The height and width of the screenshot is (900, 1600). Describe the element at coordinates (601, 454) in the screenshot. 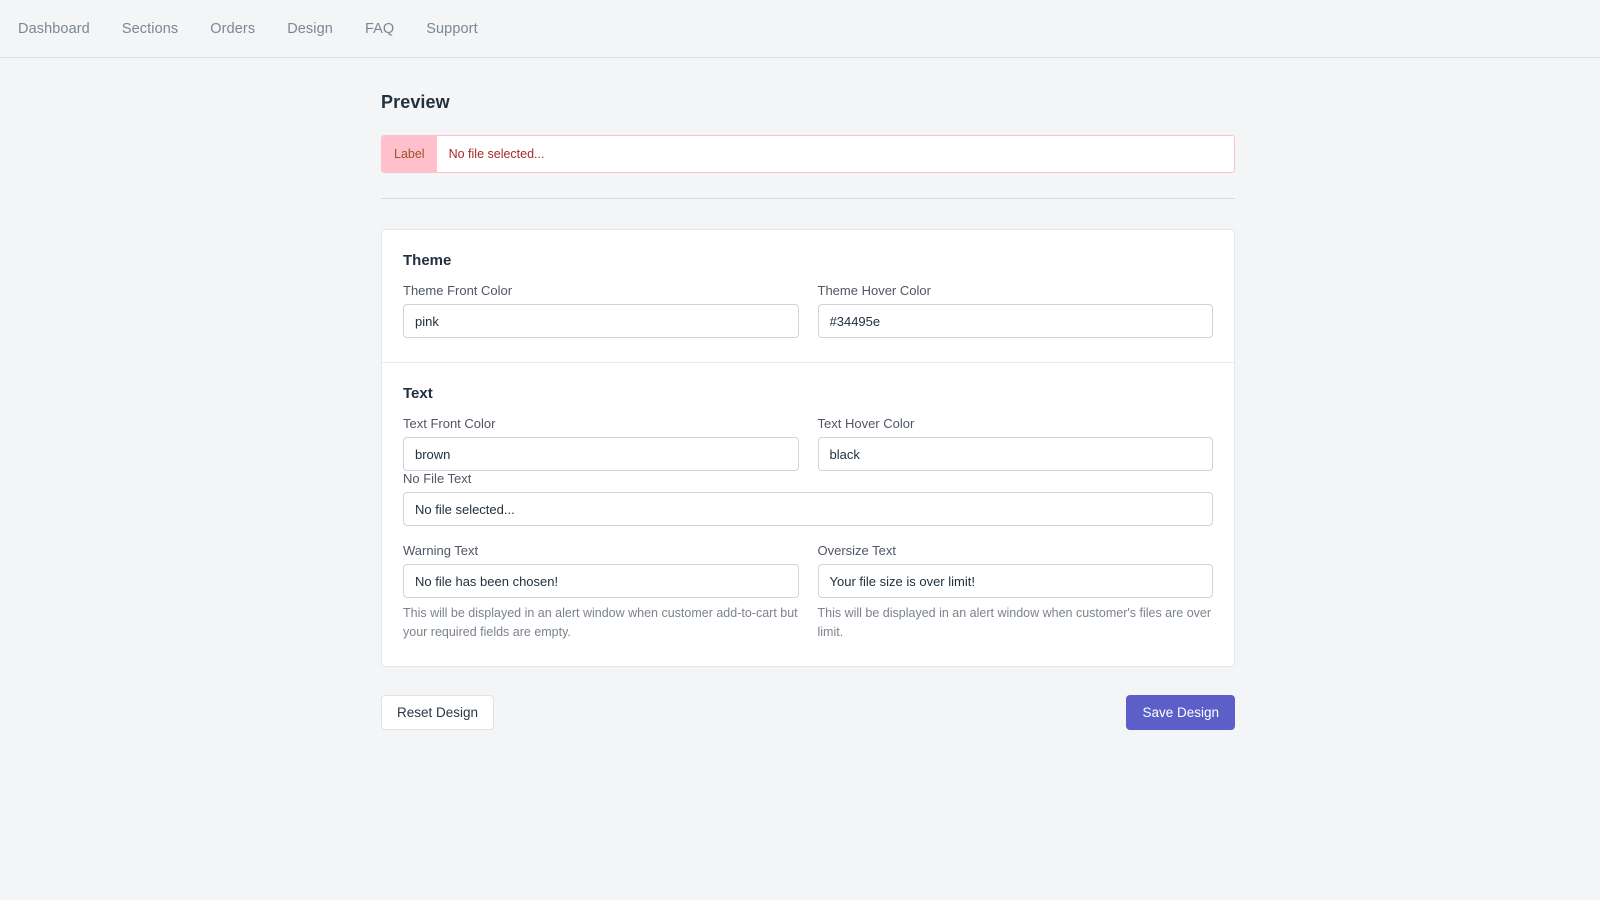

I see `text-front-color-input` at that location.